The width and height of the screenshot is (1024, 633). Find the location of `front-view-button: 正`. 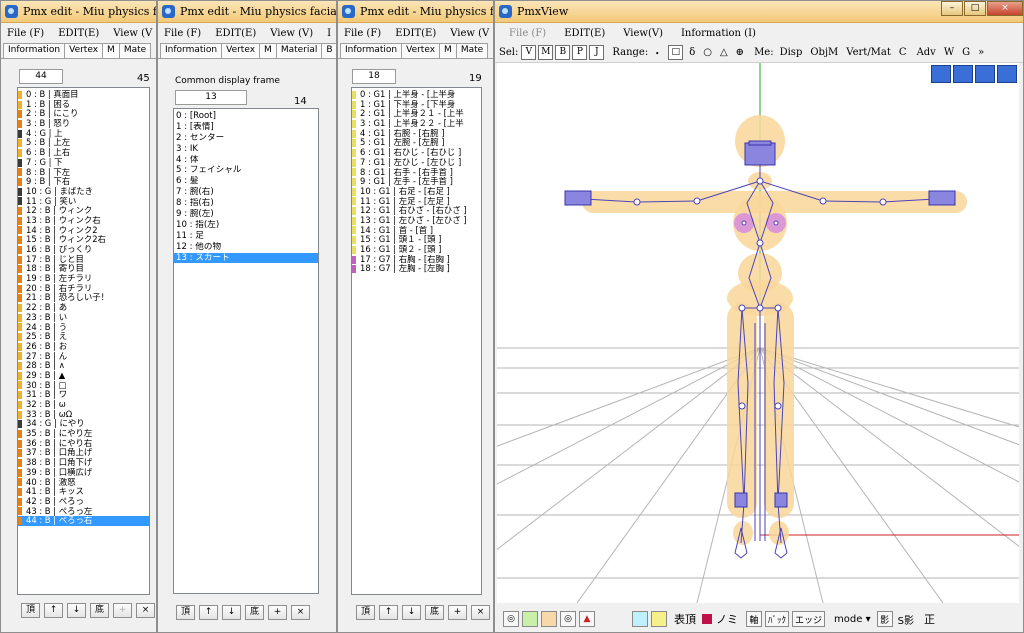

front-view-button: 正 is located at coordinates (929, 619).